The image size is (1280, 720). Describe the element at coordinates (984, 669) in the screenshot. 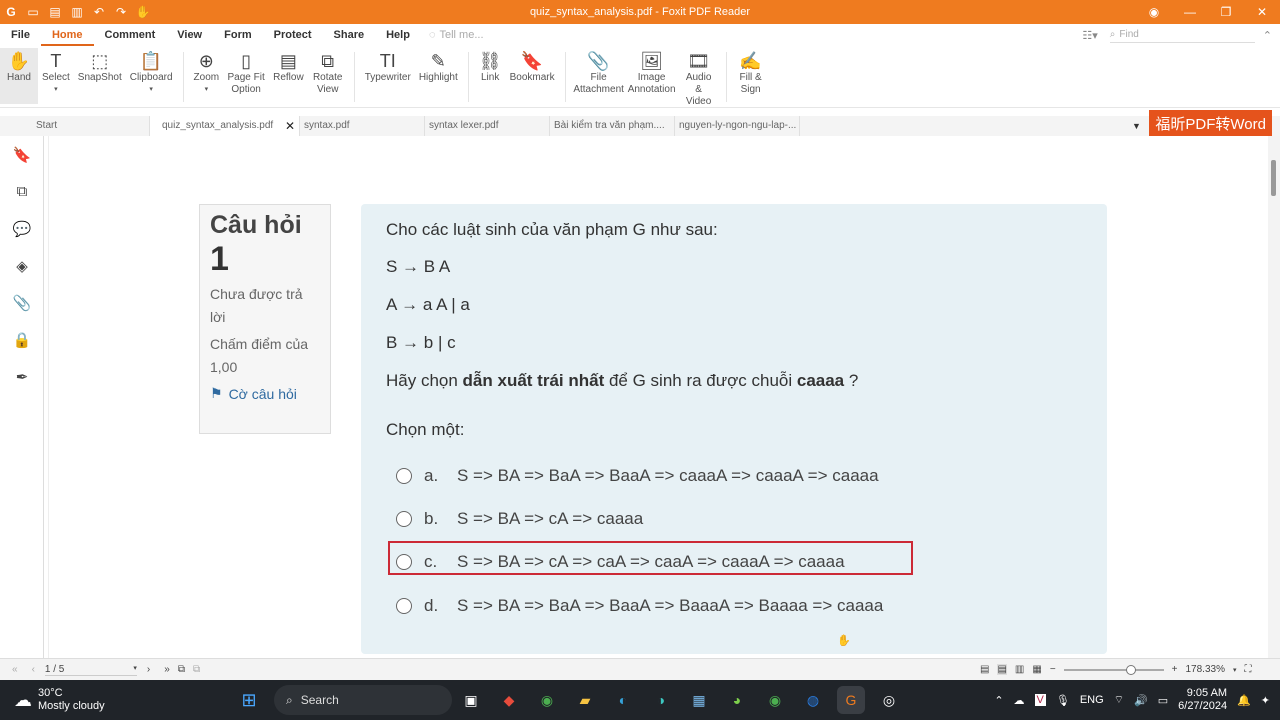

I see `single-page-icon: ▤` at that location.